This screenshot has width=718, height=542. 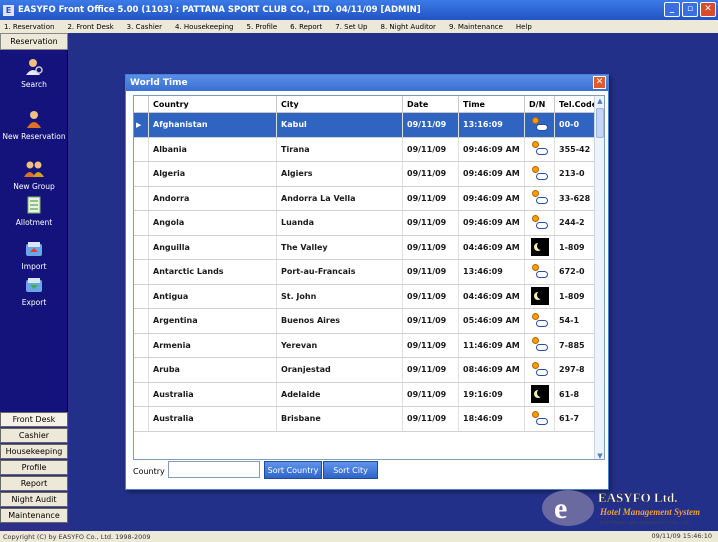 I want to click on nav-front-desk: Front Desk, so click(x=34, y=419).